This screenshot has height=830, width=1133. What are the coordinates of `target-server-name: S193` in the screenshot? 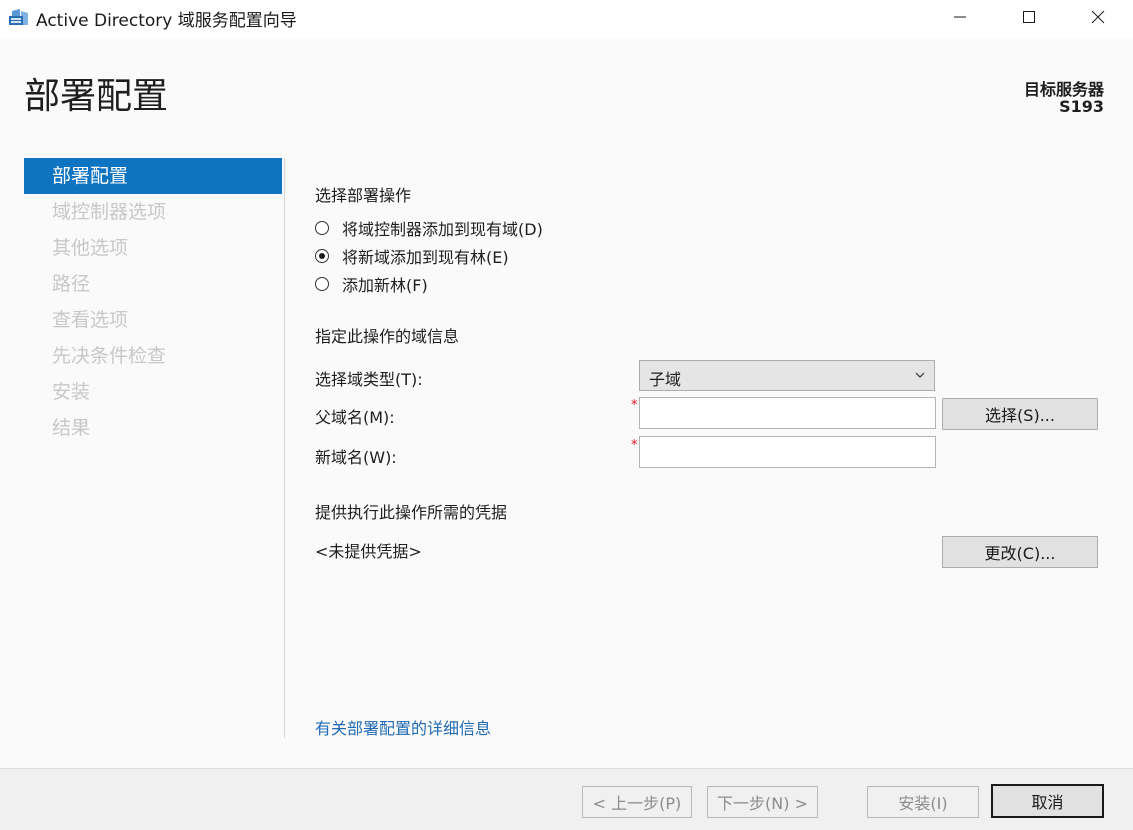 It's located at (1081, 106).